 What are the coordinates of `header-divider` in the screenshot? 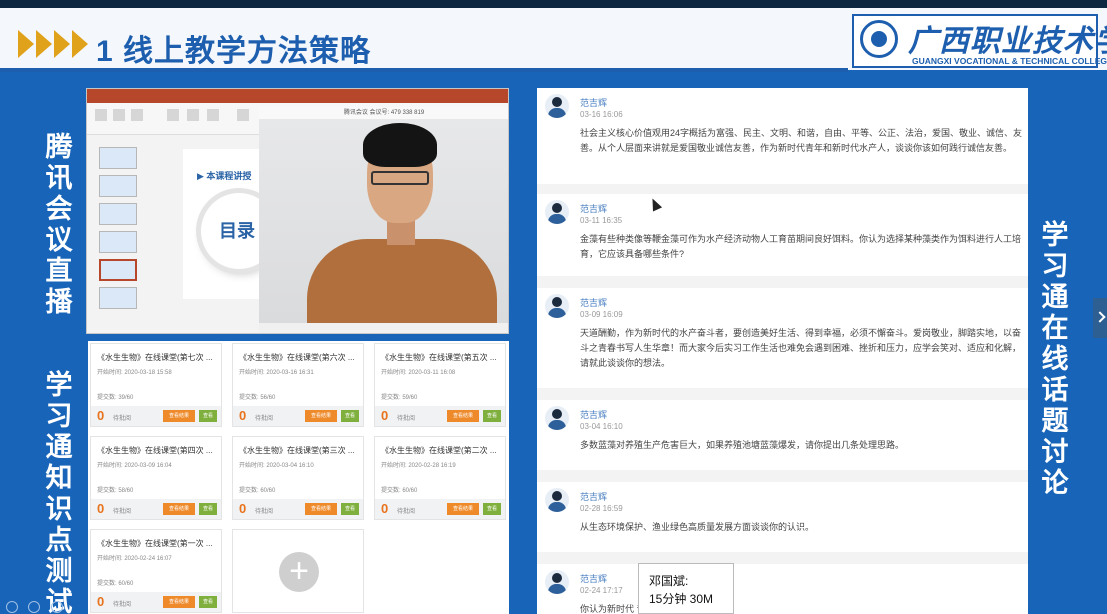 It's located at (424, 70).